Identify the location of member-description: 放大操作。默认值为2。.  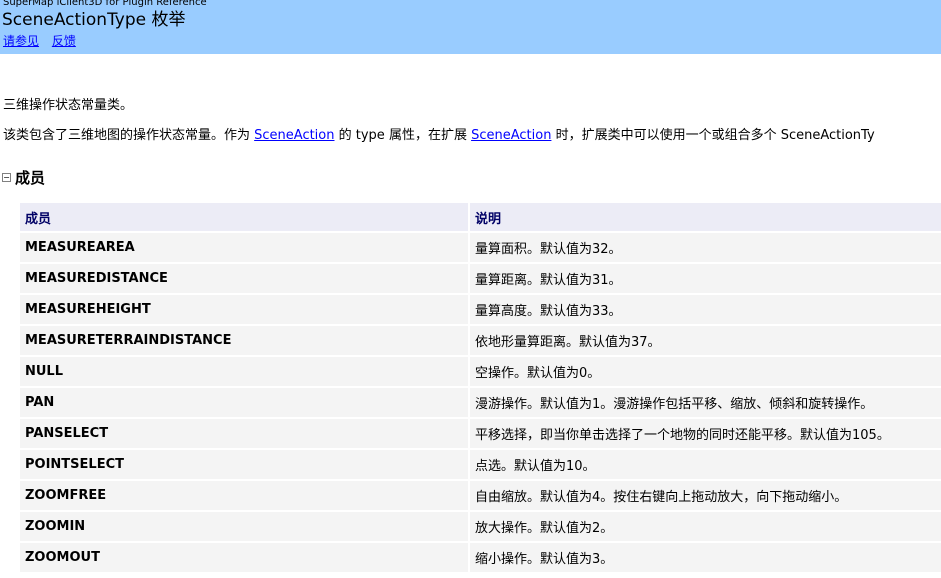
(704, 527).